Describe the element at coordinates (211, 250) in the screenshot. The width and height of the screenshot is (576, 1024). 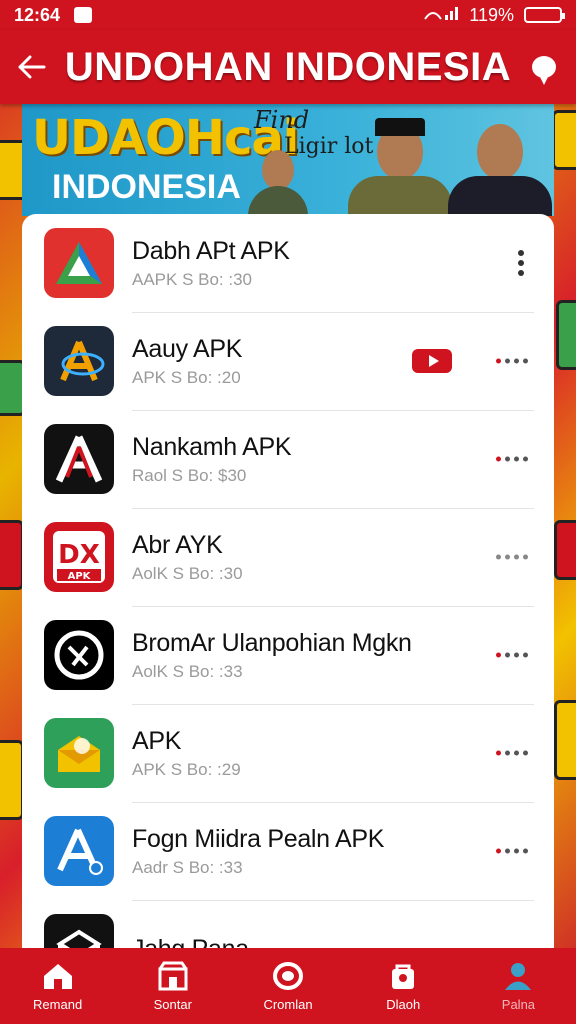
I see `app-name: Dabh APt APK` at that location.